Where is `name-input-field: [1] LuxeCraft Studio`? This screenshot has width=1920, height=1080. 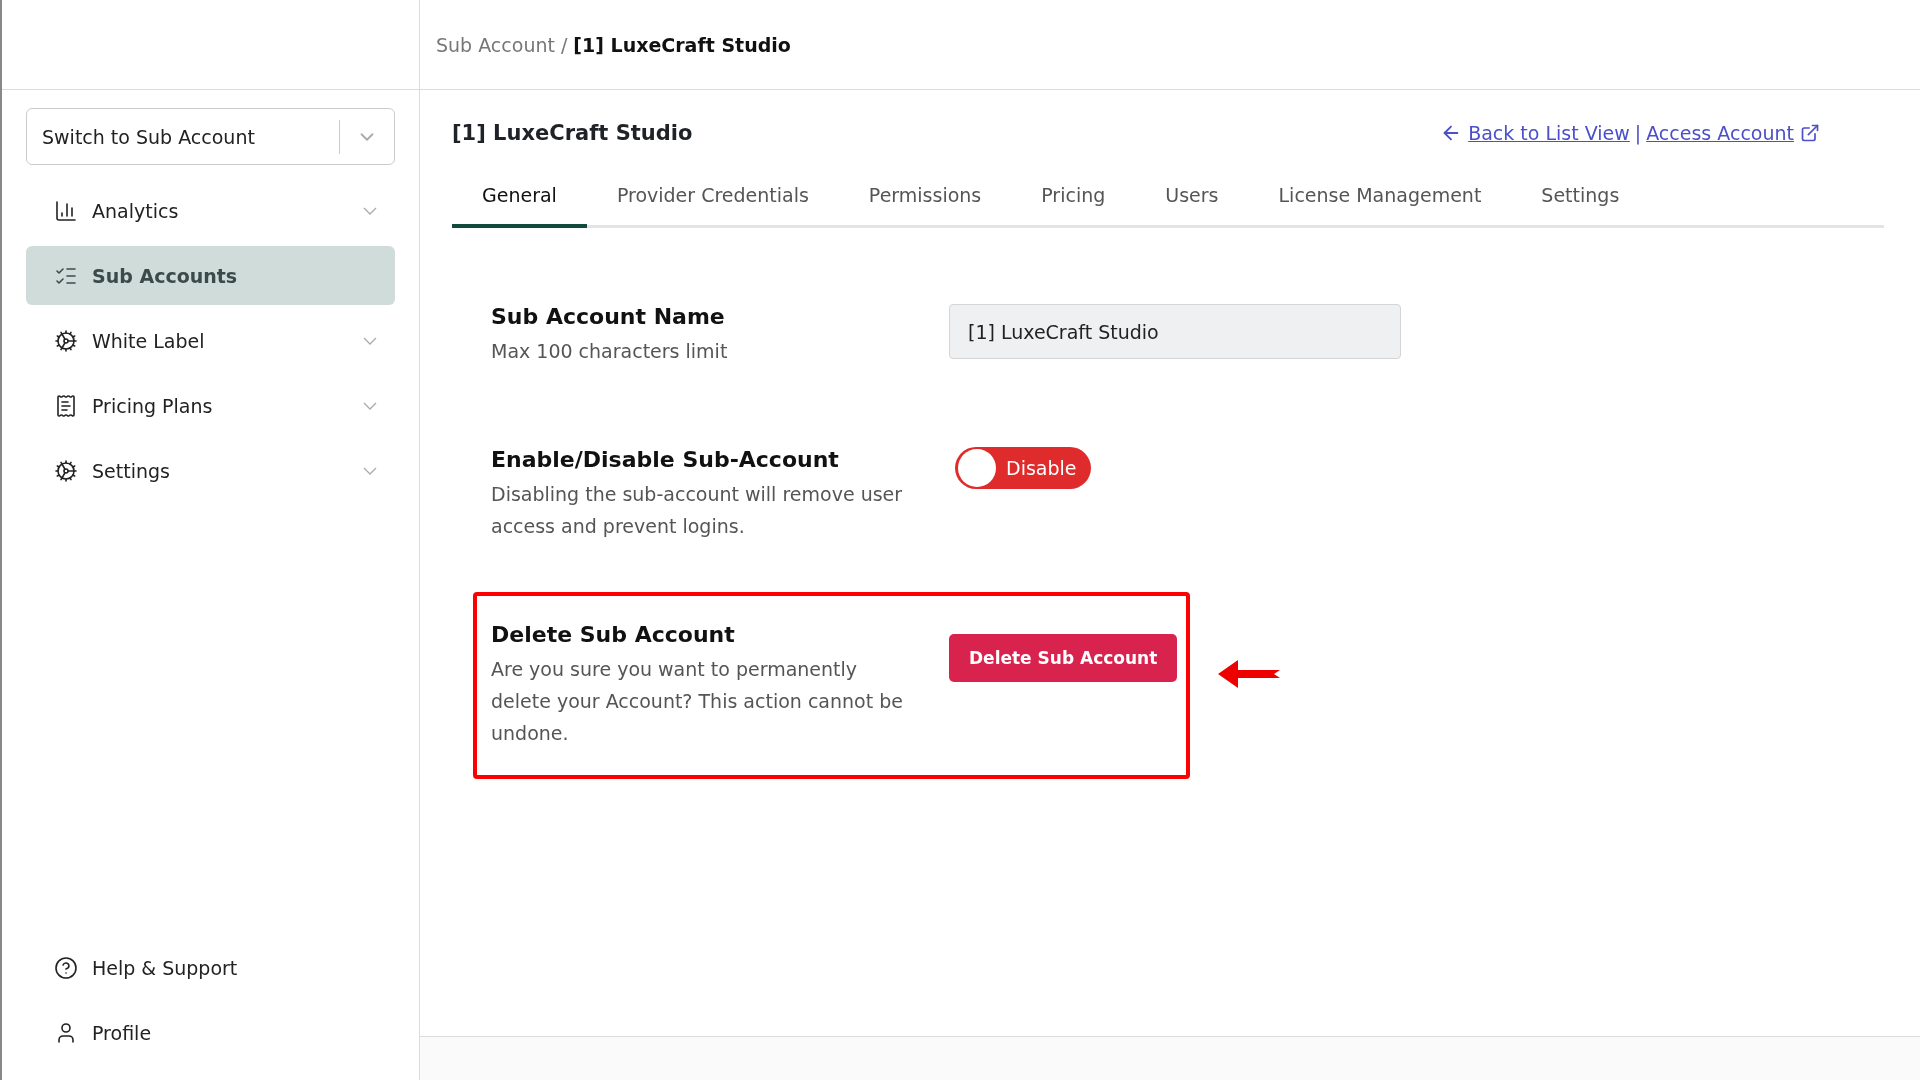 name-input-field: [1] LuxeCraft Studio is located at coordinates (1175, 331).